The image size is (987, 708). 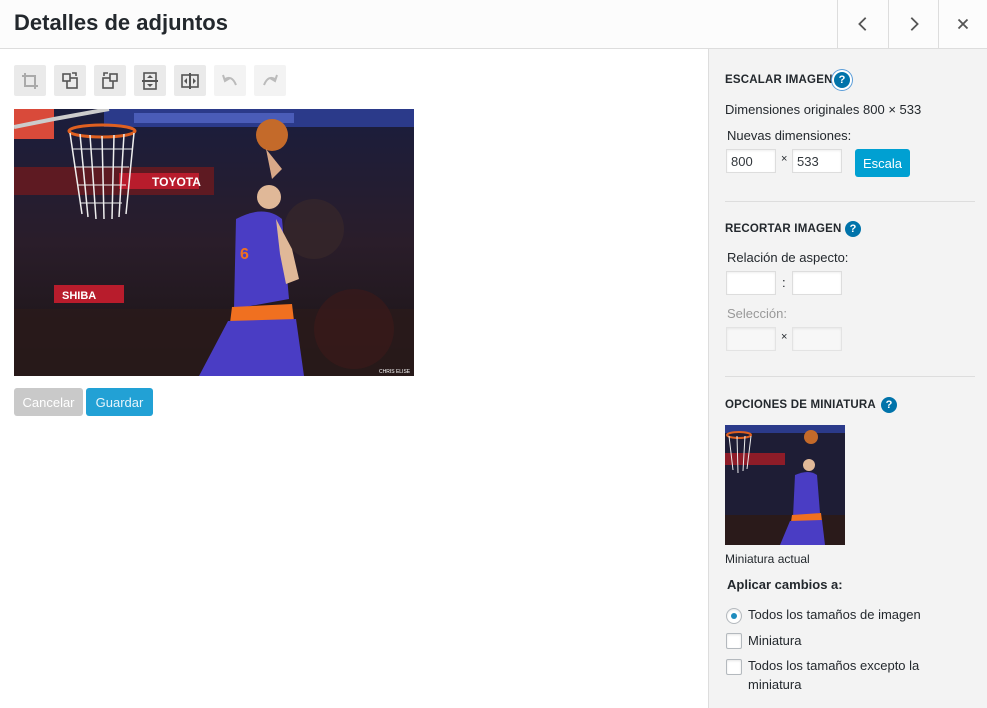 I want to click on crop-button, so click(x=30, y=80).